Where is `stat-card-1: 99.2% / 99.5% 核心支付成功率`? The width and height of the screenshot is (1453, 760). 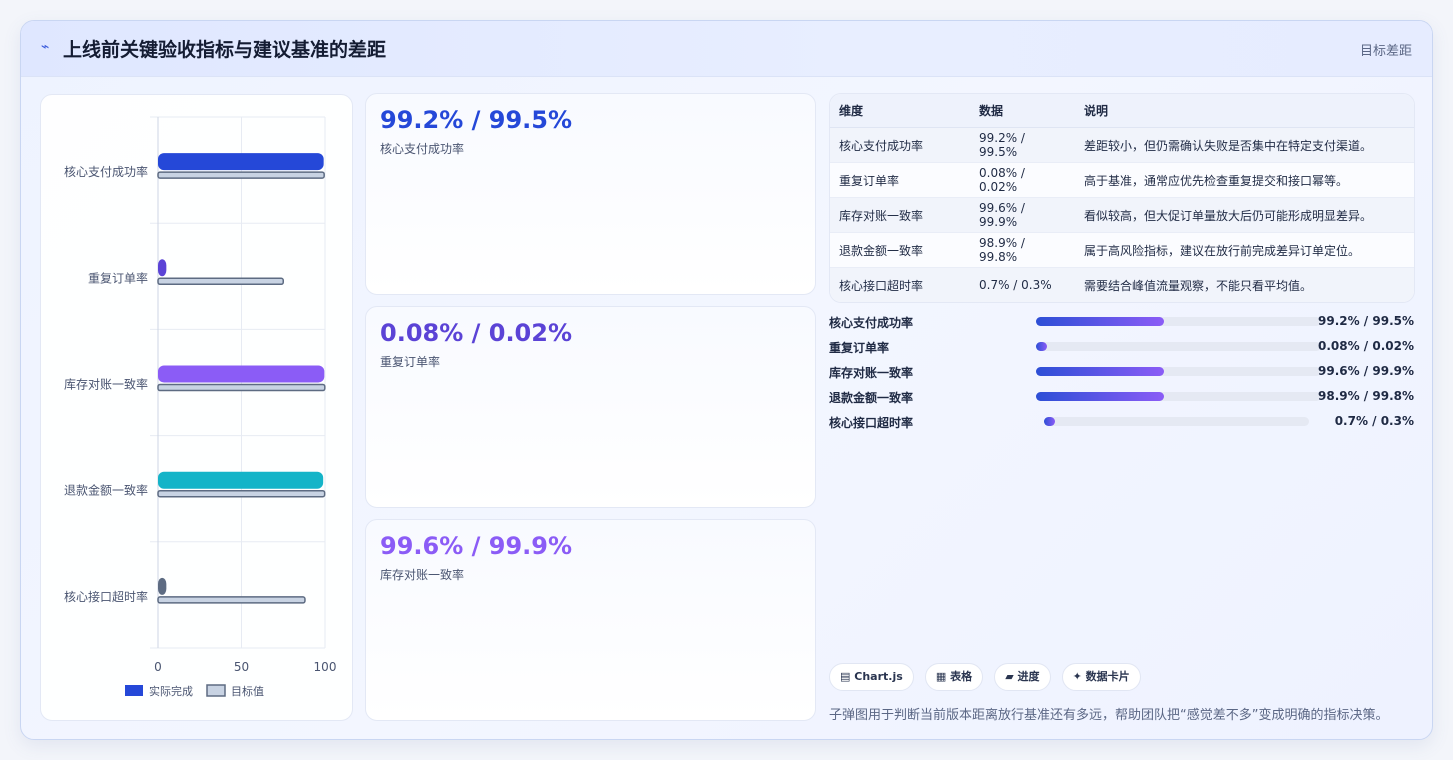
stat-card-1: 99.2% / 99.5% 核心支付成功率 is located at coordinates (590, 194).